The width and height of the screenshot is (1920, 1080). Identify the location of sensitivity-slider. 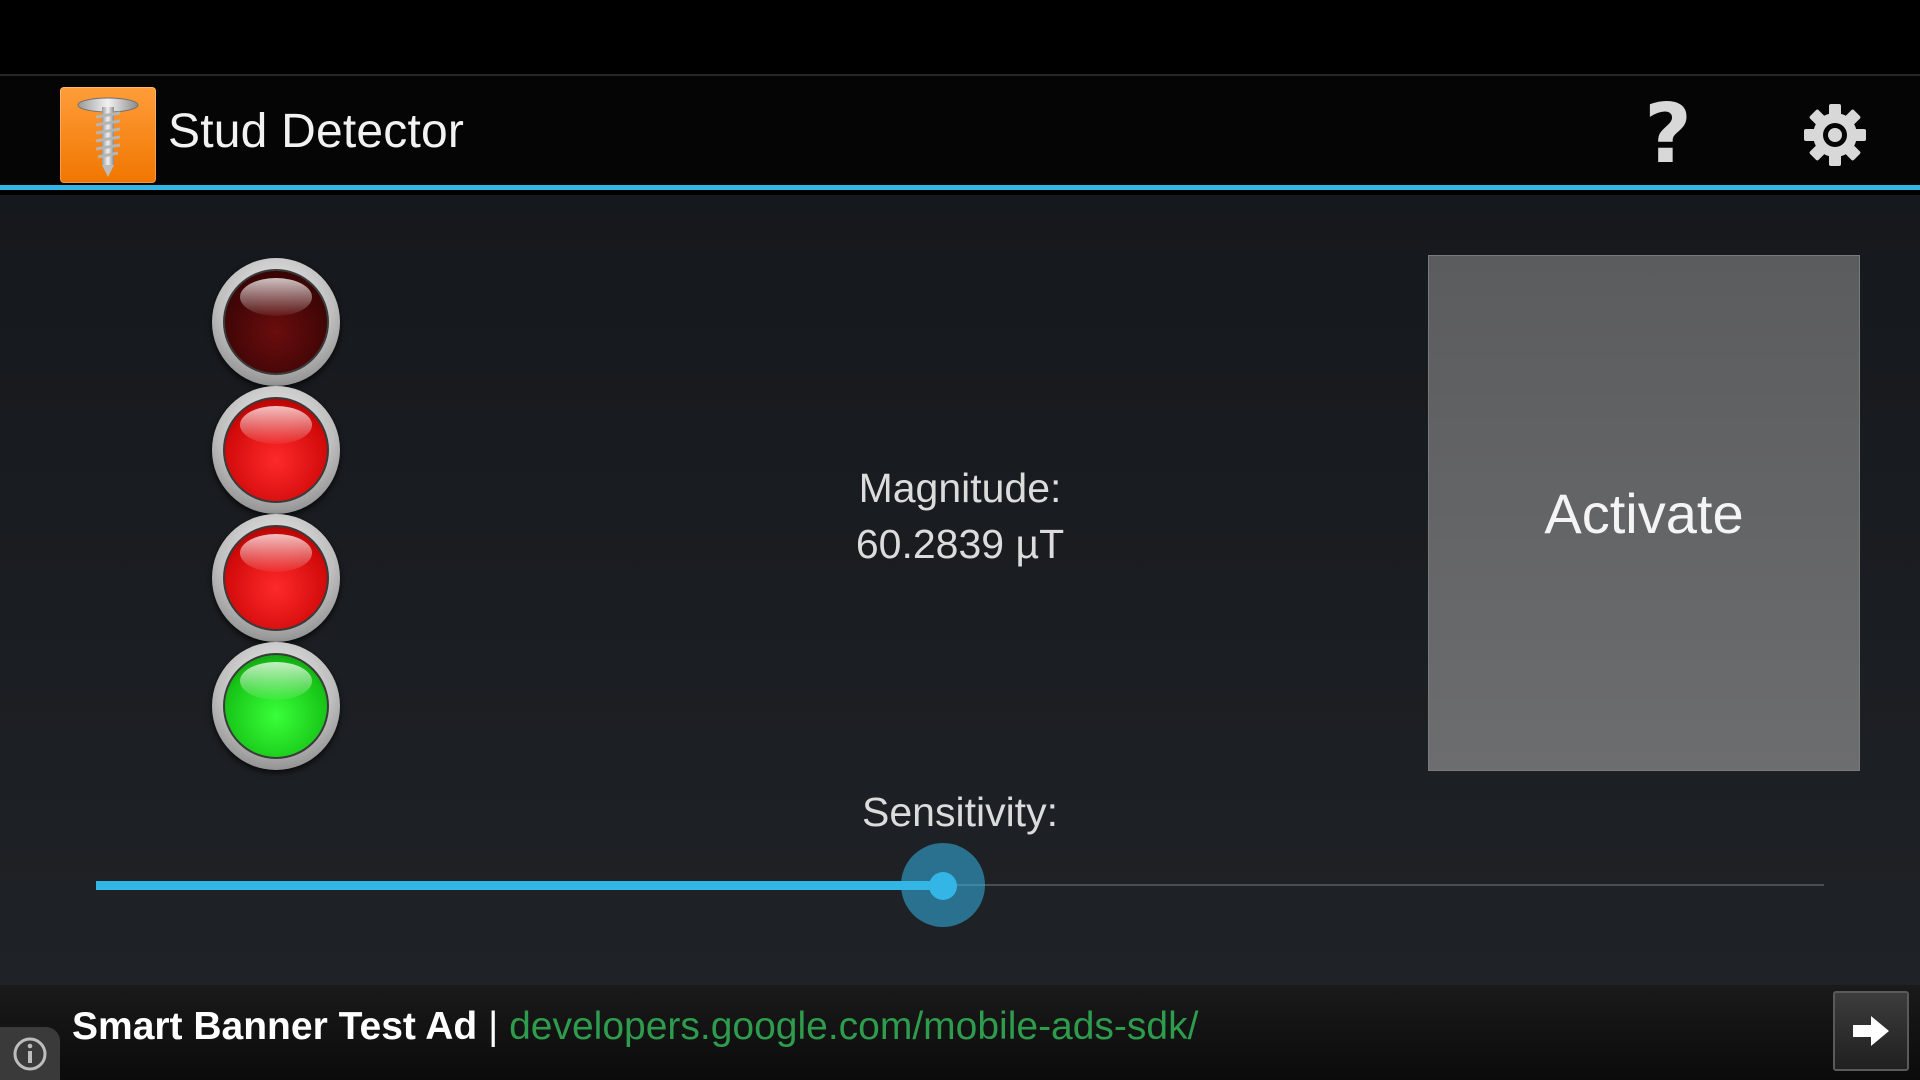
(960, 885).